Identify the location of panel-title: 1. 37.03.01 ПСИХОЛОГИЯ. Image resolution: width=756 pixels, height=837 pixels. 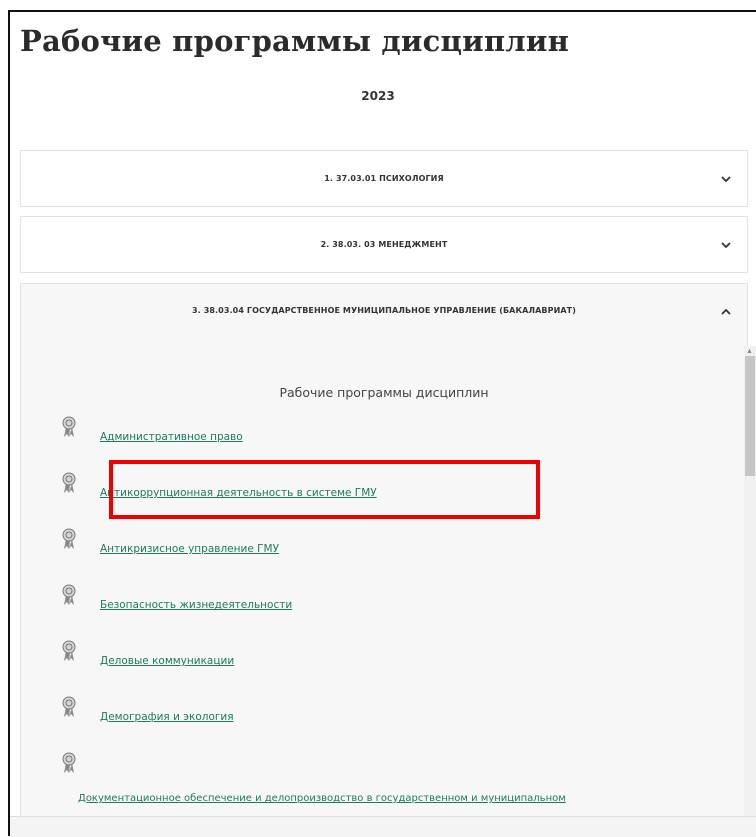
(384, 178).